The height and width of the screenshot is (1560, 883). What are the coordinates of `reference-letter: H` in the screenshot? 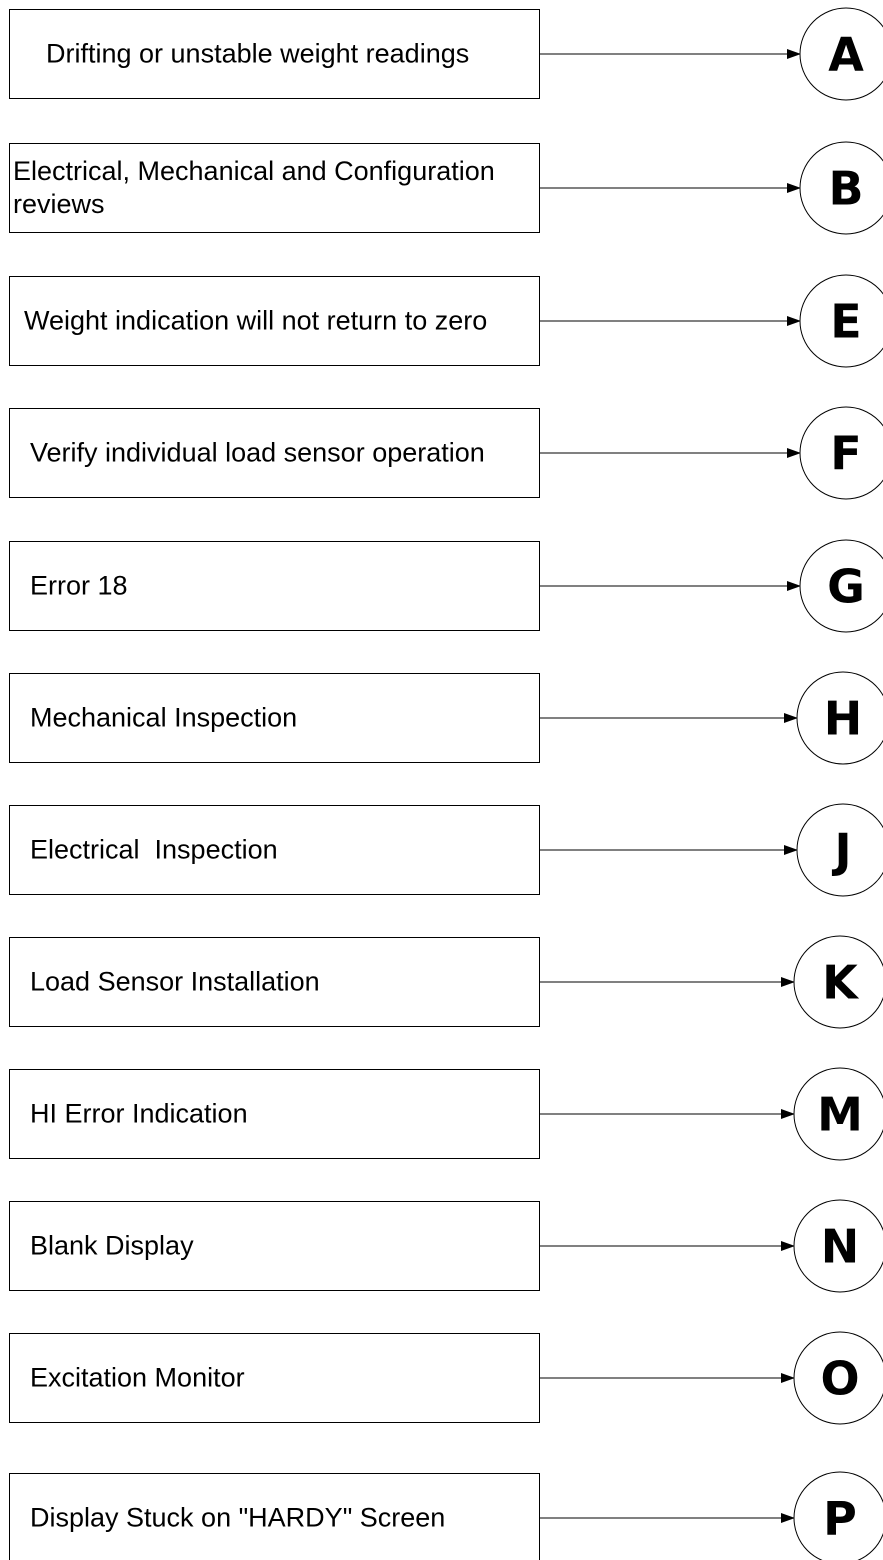 It's located at (843, 719).